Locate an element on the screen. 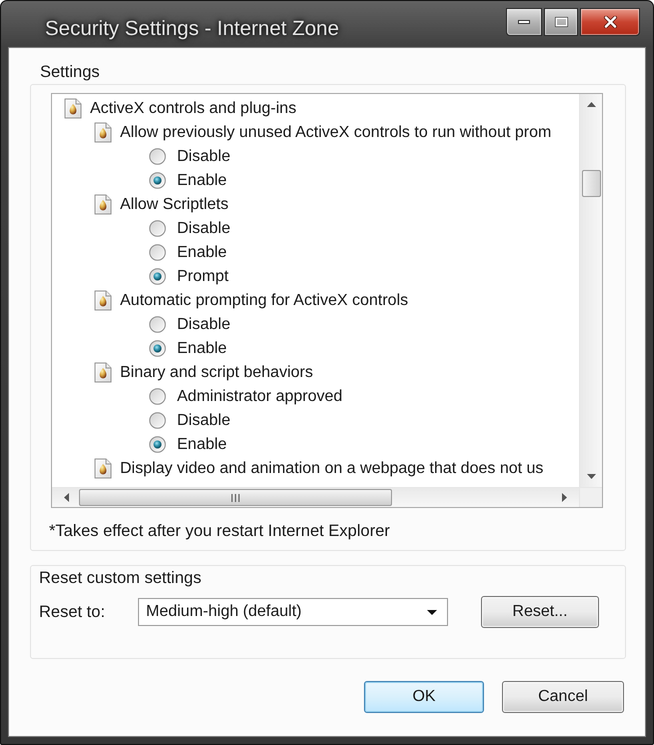 This screenshot has width=654, height=745. setting-item: Automatic prompting for ActiveX controls is located at coordinates (264, 300).